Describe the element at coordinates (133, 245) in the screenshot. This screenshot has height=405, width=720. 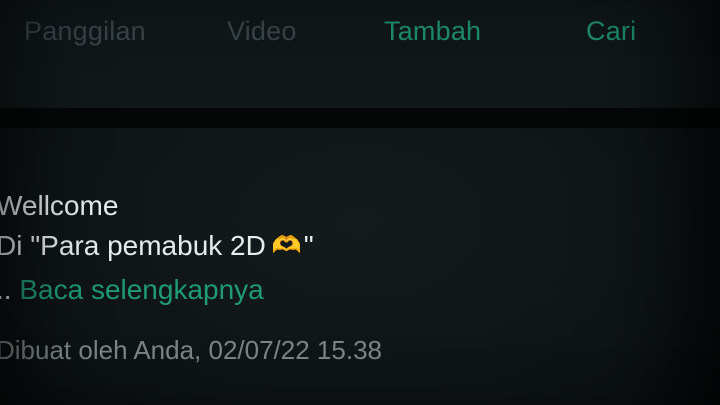
I see `description-text: Di "Para pemabuk 2D` at that location.